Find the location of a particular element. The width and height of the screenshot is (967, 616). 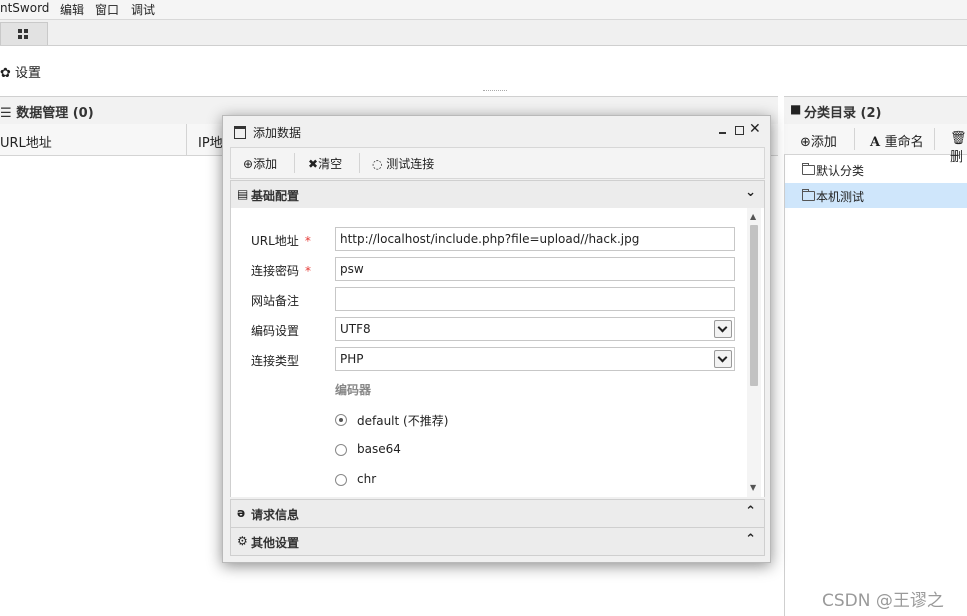

encoder-radio-chr is located at coordinates (341, 480).